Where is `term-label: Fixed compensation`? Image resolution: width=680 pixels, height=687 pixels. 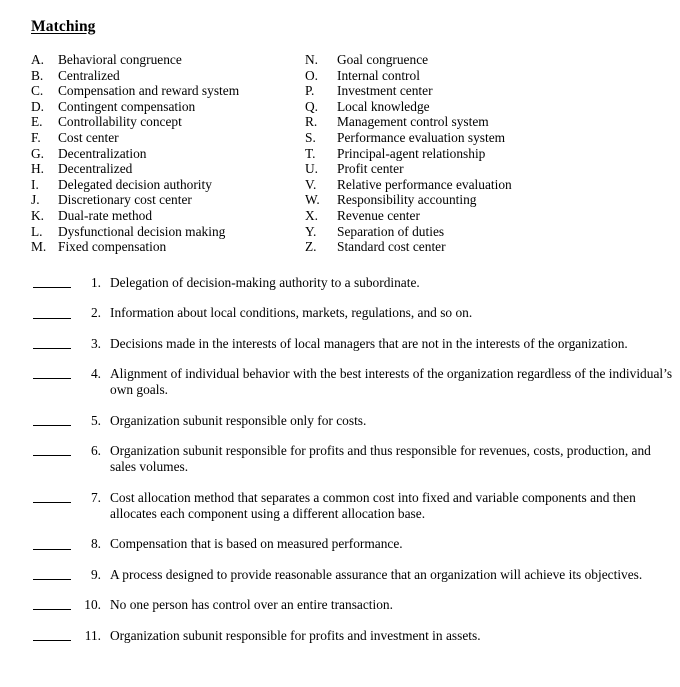 term-label: Fixed compensation is located at coordinates (112, 247).